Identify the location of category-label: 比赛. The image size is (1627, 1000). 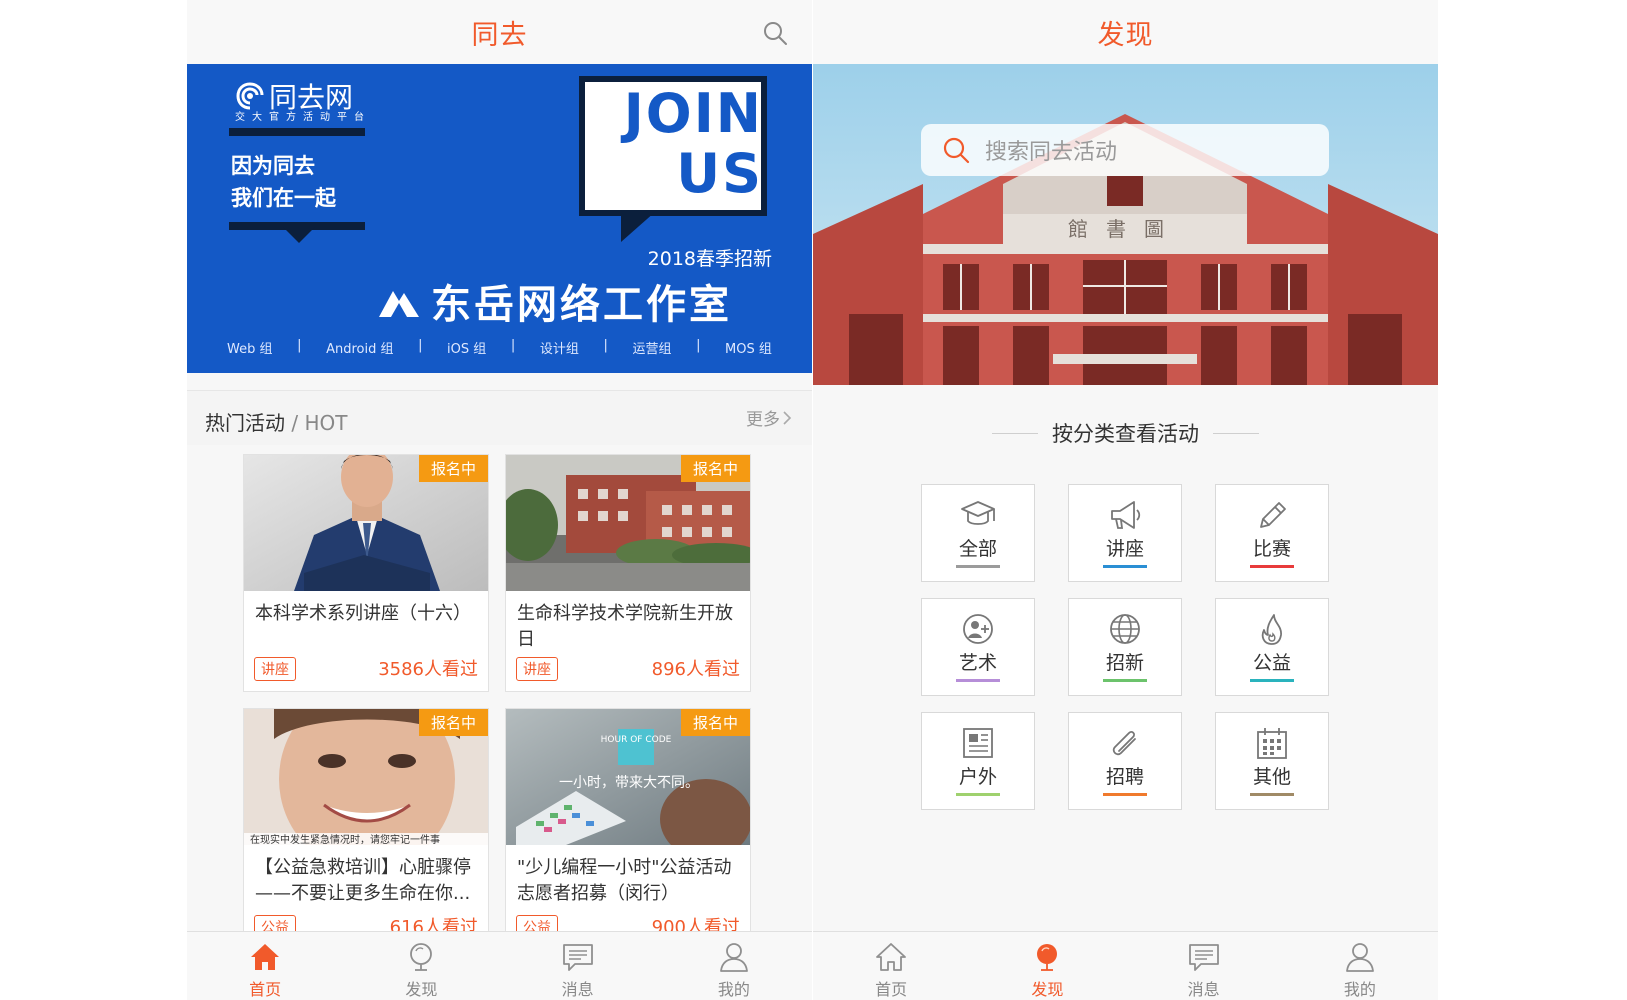
(1271, 549).